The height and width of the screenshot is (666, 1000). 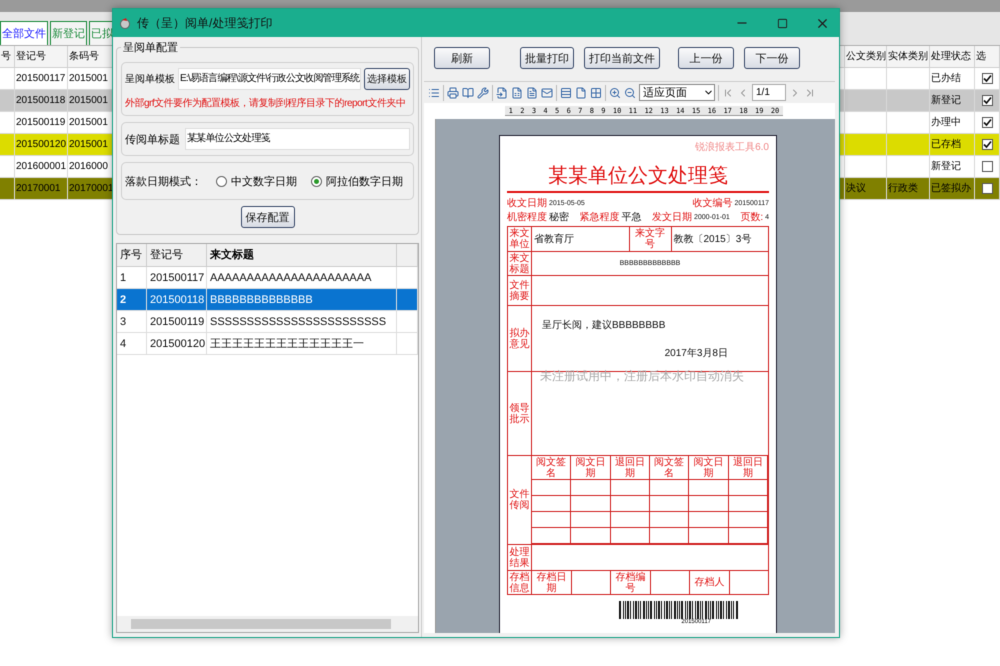 What do you see at coordinates (41, 189) in the screenshot?
I see `table-cell: 20170001` at bounding box center [41, 189].